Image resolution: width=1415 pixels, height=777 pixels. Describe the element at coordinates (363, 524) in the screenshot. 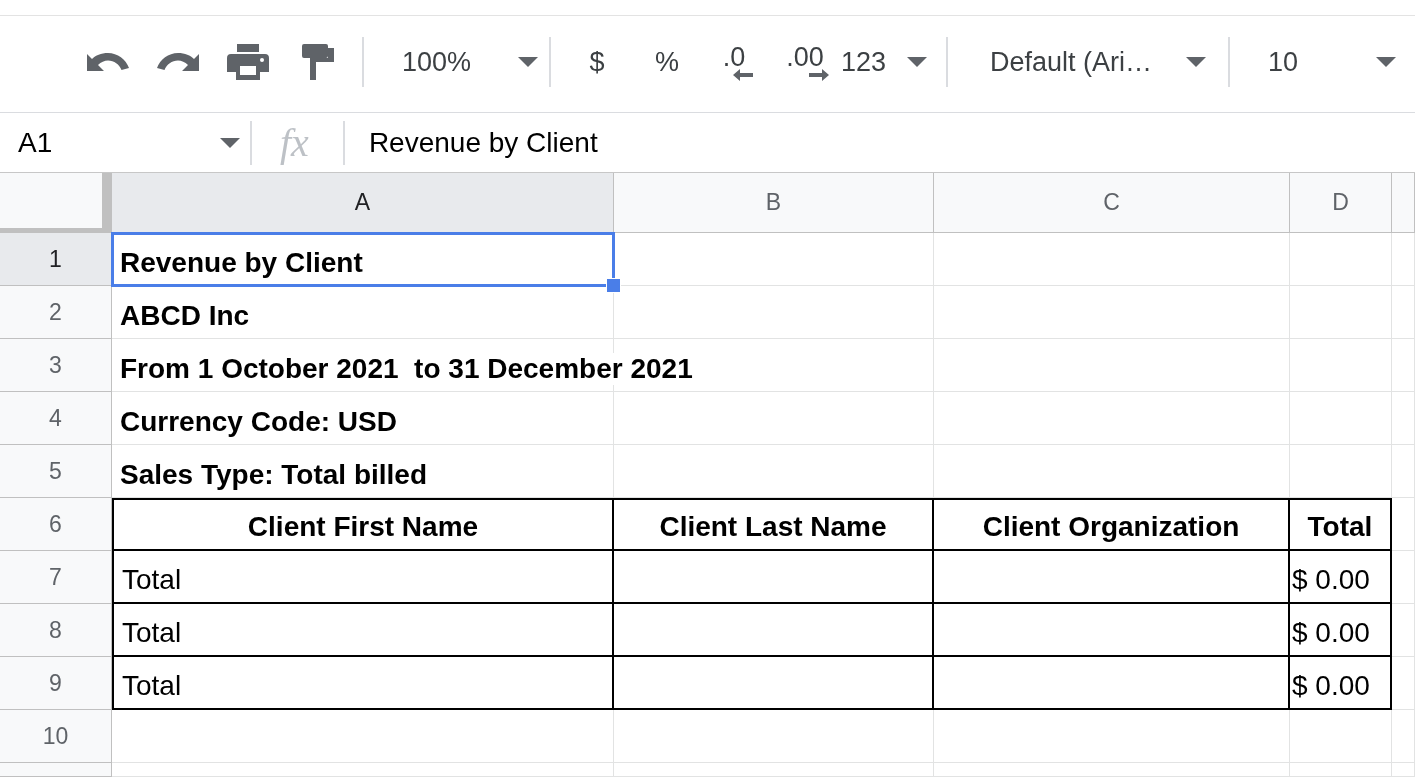

I see `table-header-cell: Client First Name` at that location.